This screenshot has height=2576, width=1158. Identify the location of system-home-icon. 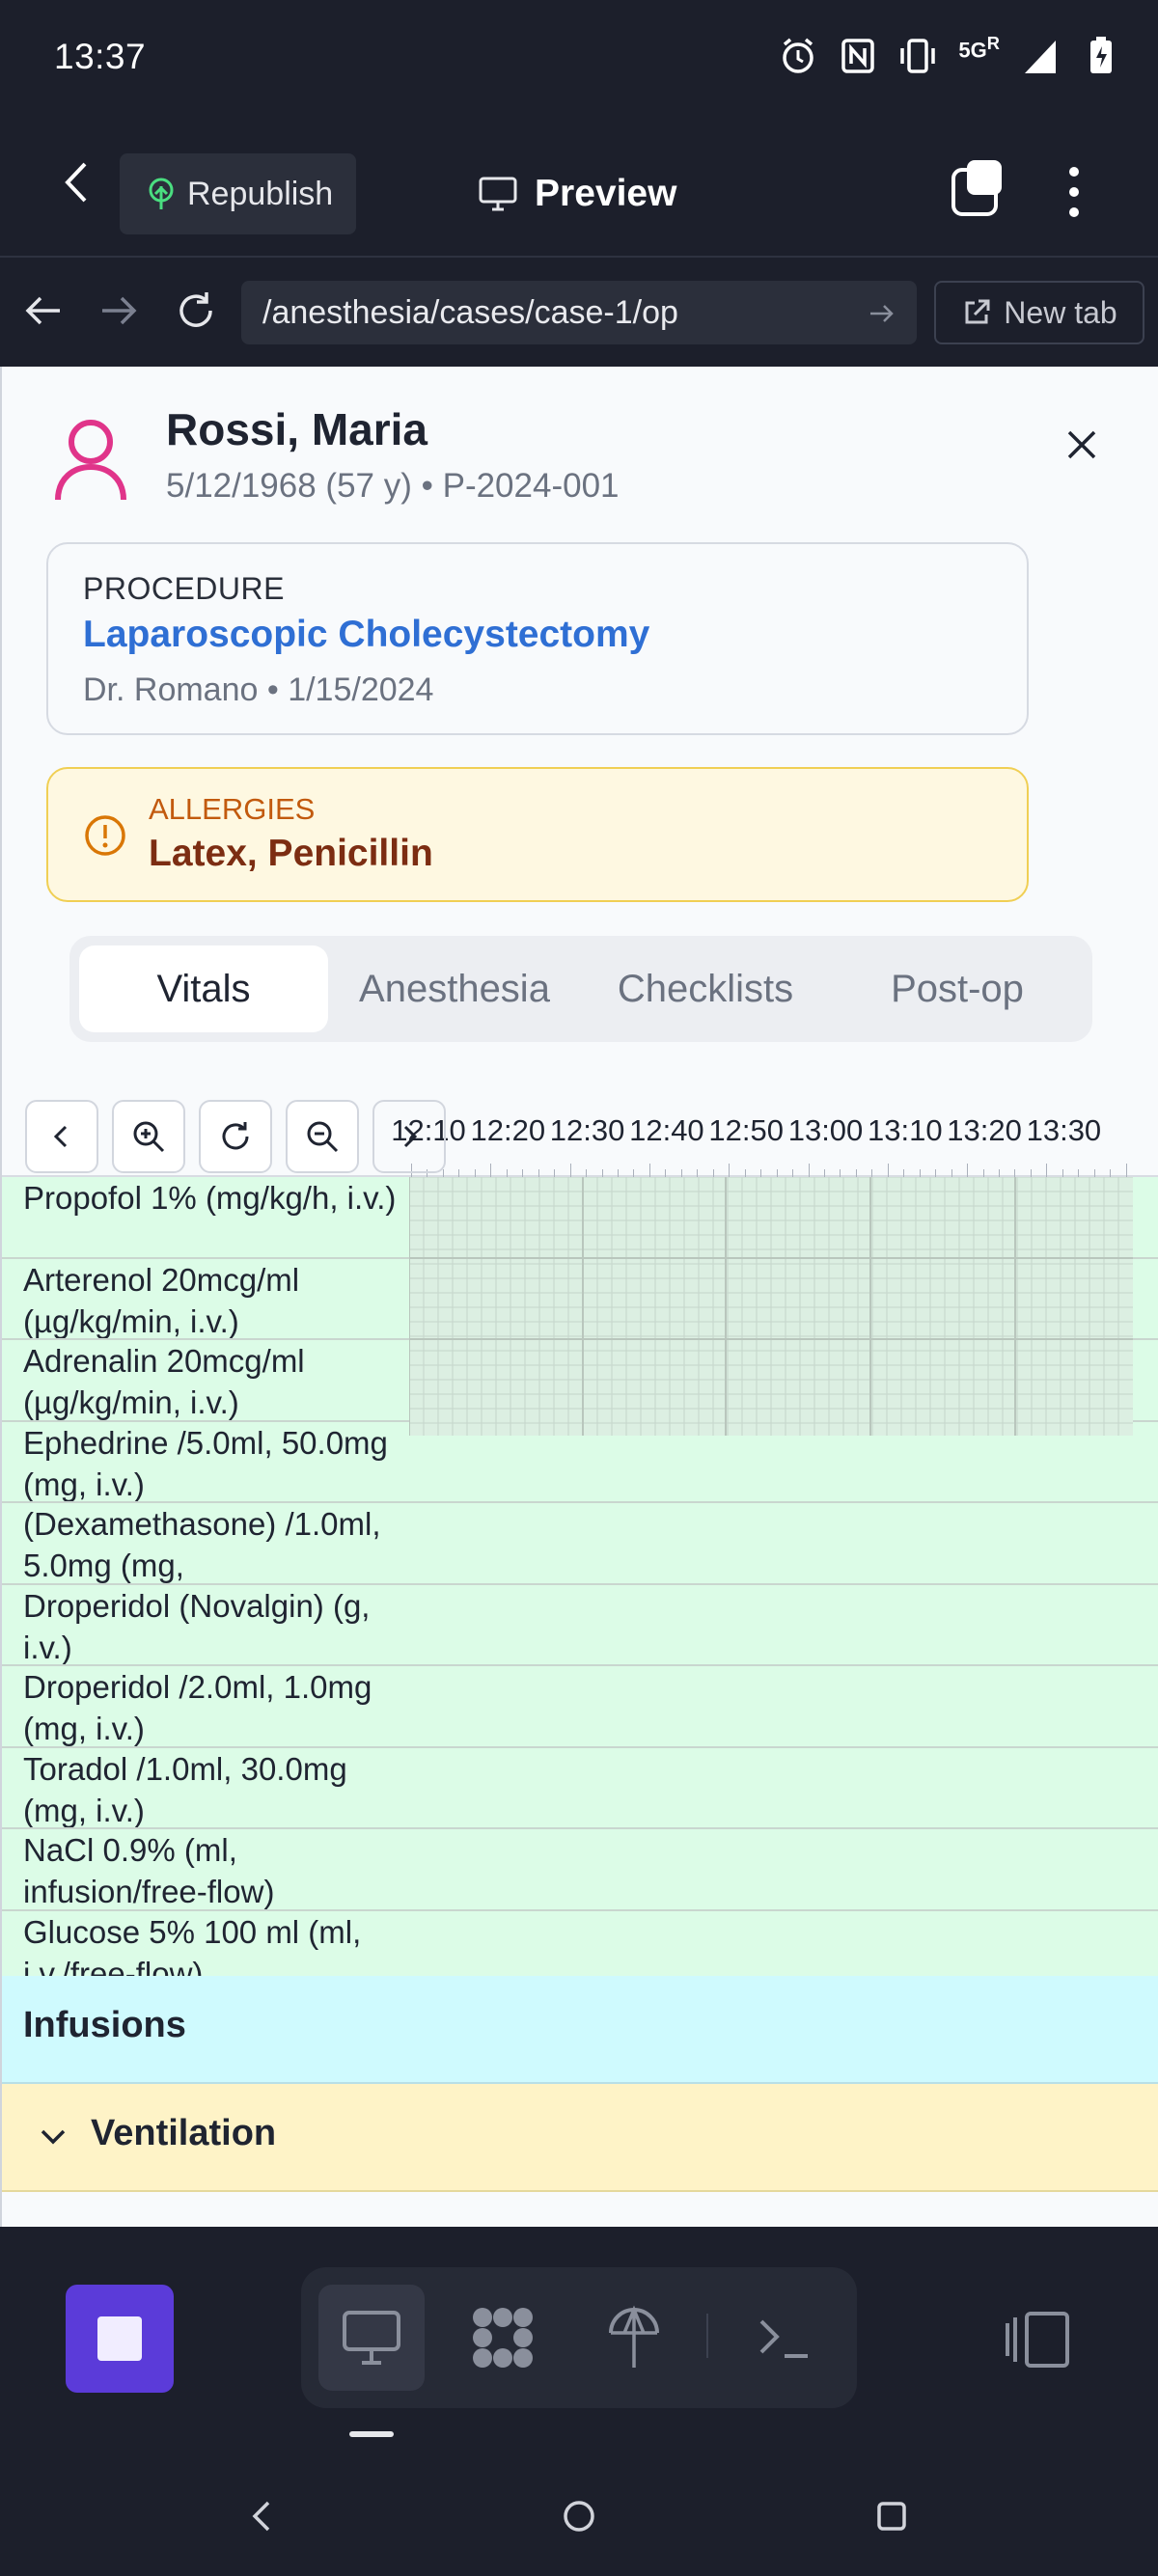
(579, 2516).